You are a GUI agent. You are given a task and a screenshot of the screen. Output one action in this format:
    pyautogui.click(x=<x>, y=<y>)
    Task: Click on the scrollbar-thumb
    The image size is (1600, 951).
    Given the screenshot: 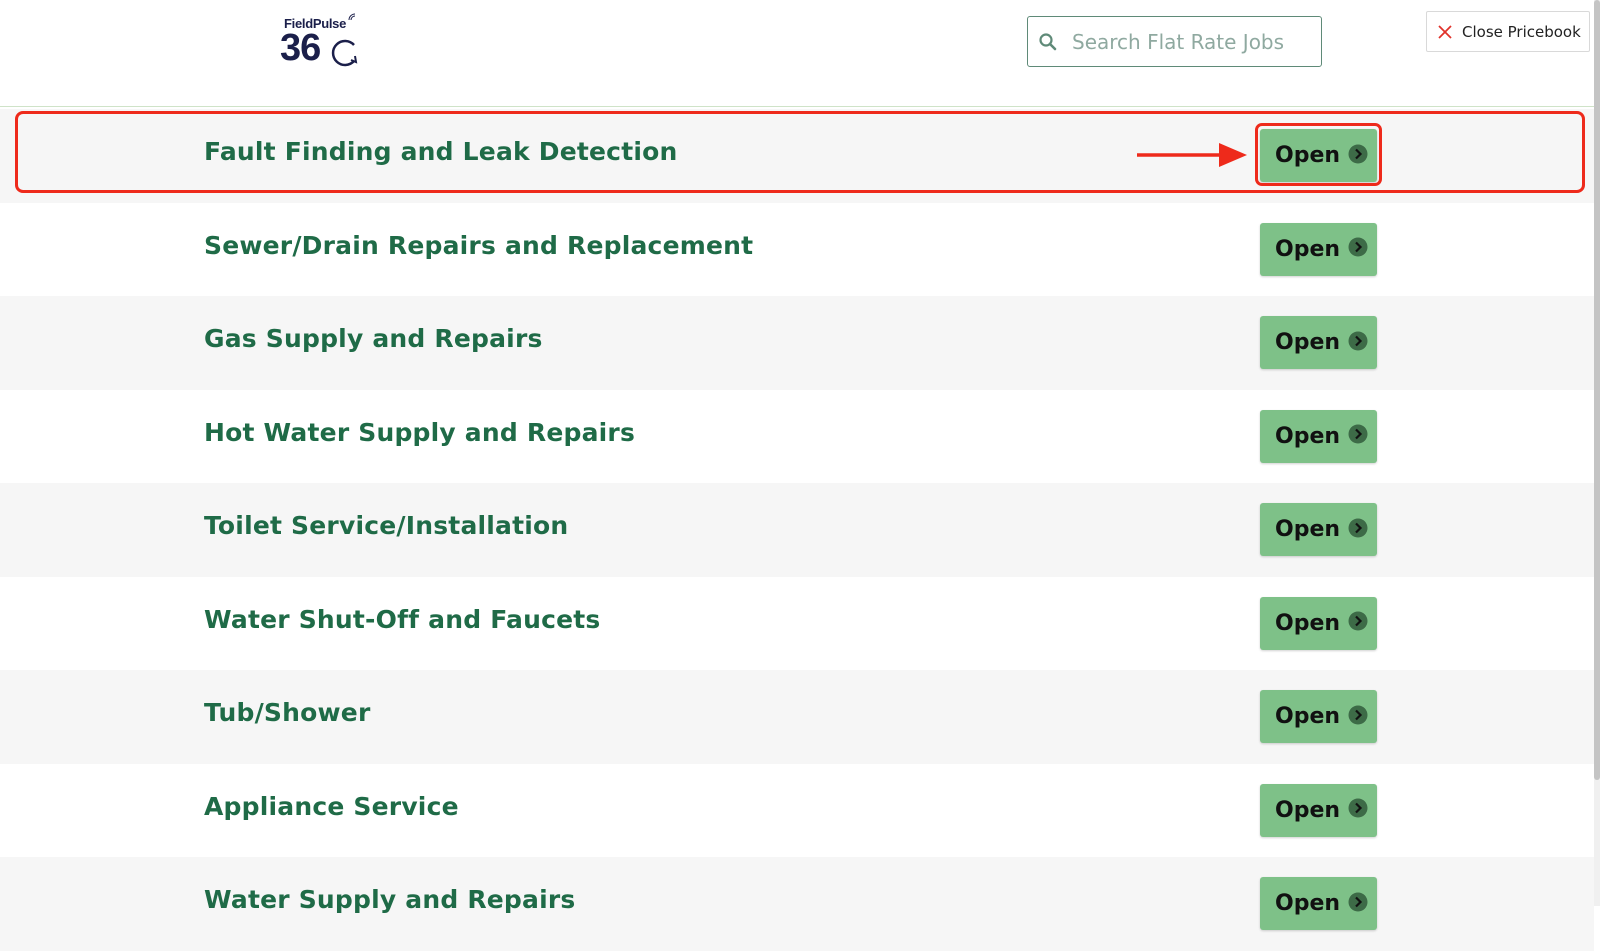 What is the action you would take?
    pyautogui.click(x=1597, y=390)
    